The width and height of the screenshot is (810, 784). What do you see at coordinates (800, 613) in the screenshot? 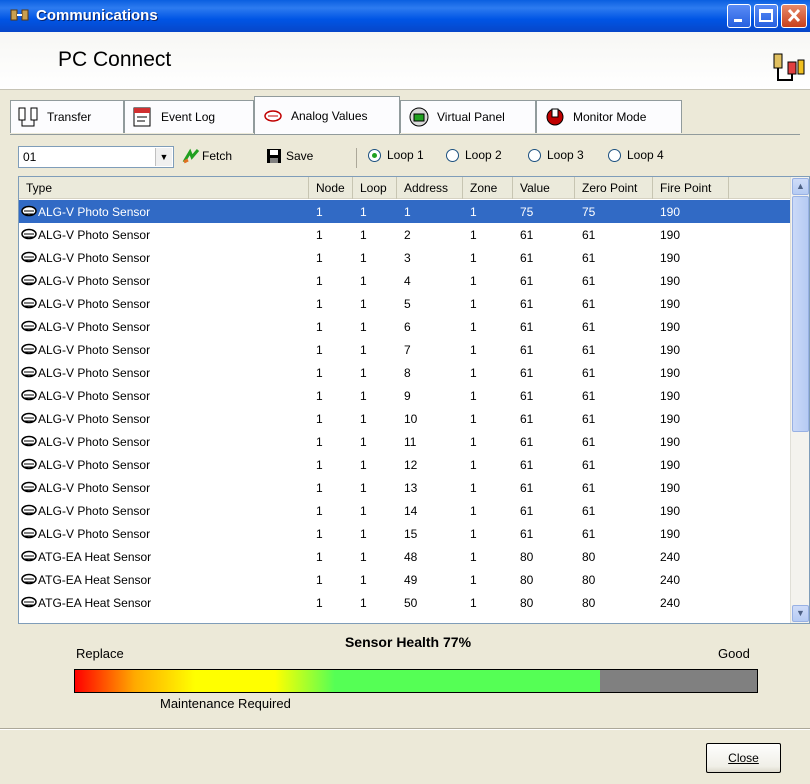
I see `scroll-down-button: ▼` at bounding box center [800, 613].